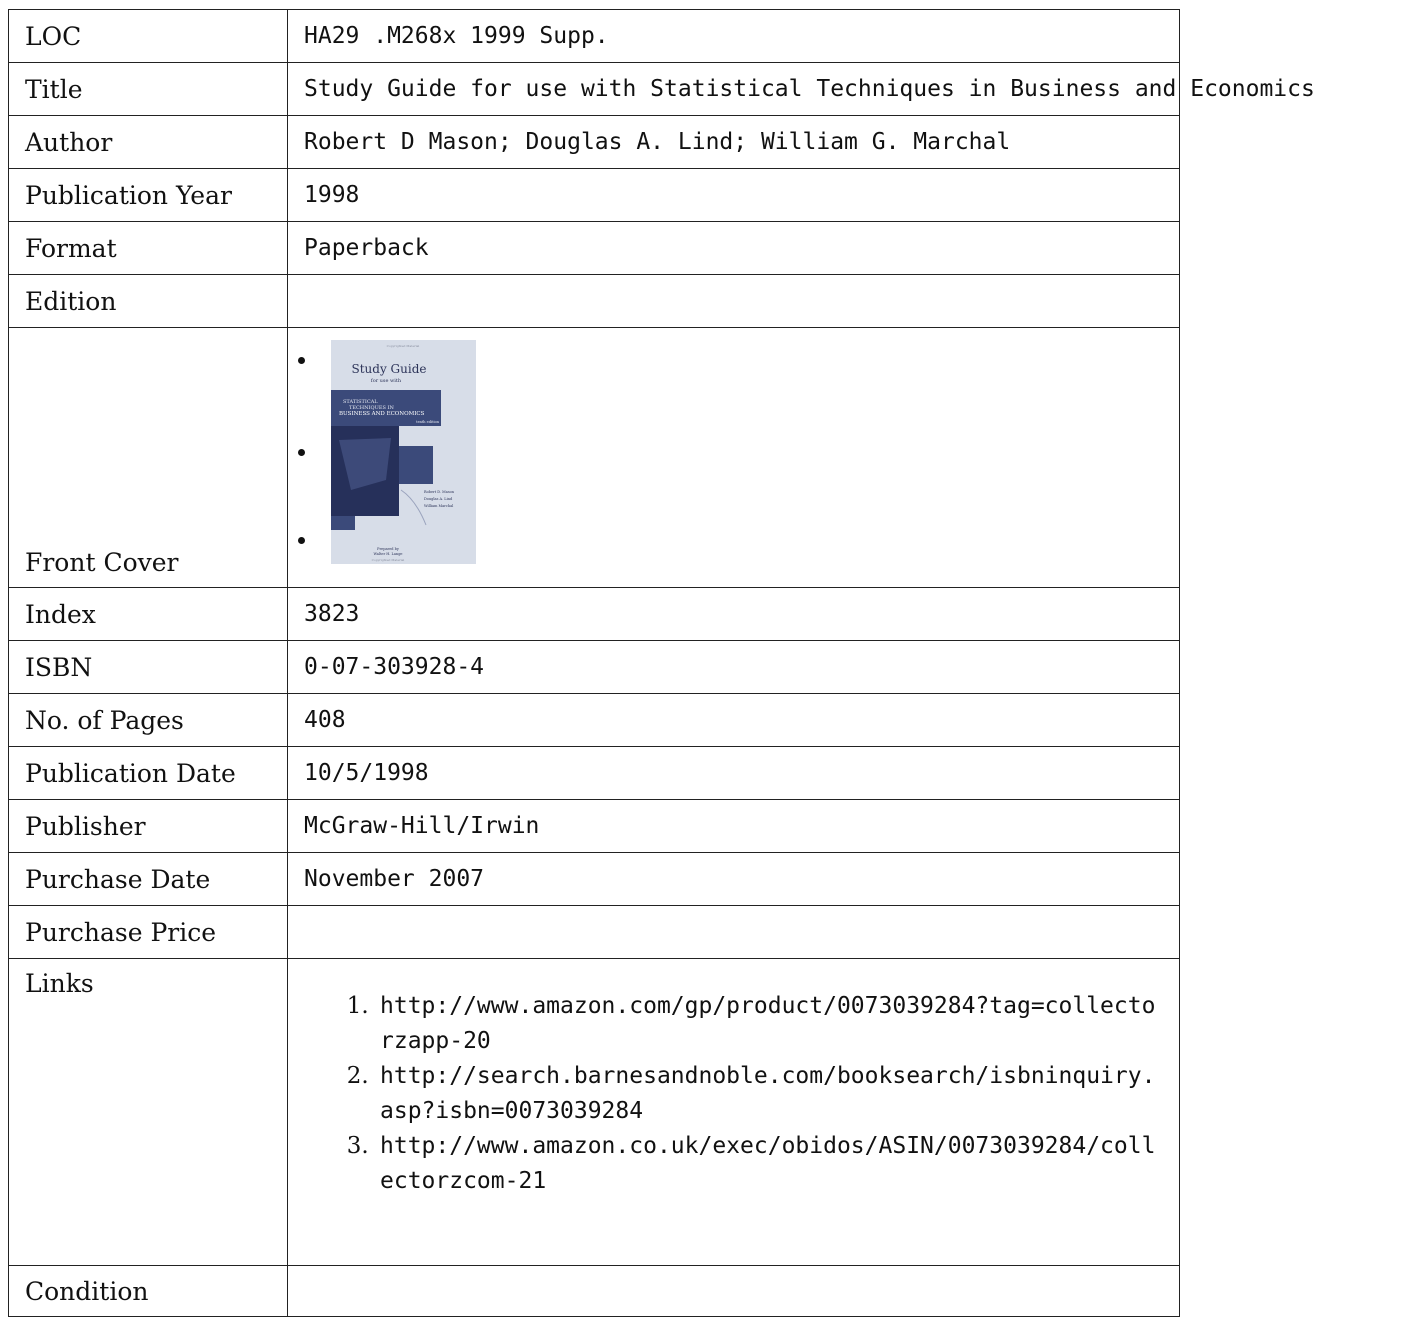 The width and height of the screenshot is (1423, 1317). What do you see at coordinates (382, 414) in the screenshot?
I see `cover-line3: BUSINESS AND ECONOMICS` at bounding box center [382, 414].